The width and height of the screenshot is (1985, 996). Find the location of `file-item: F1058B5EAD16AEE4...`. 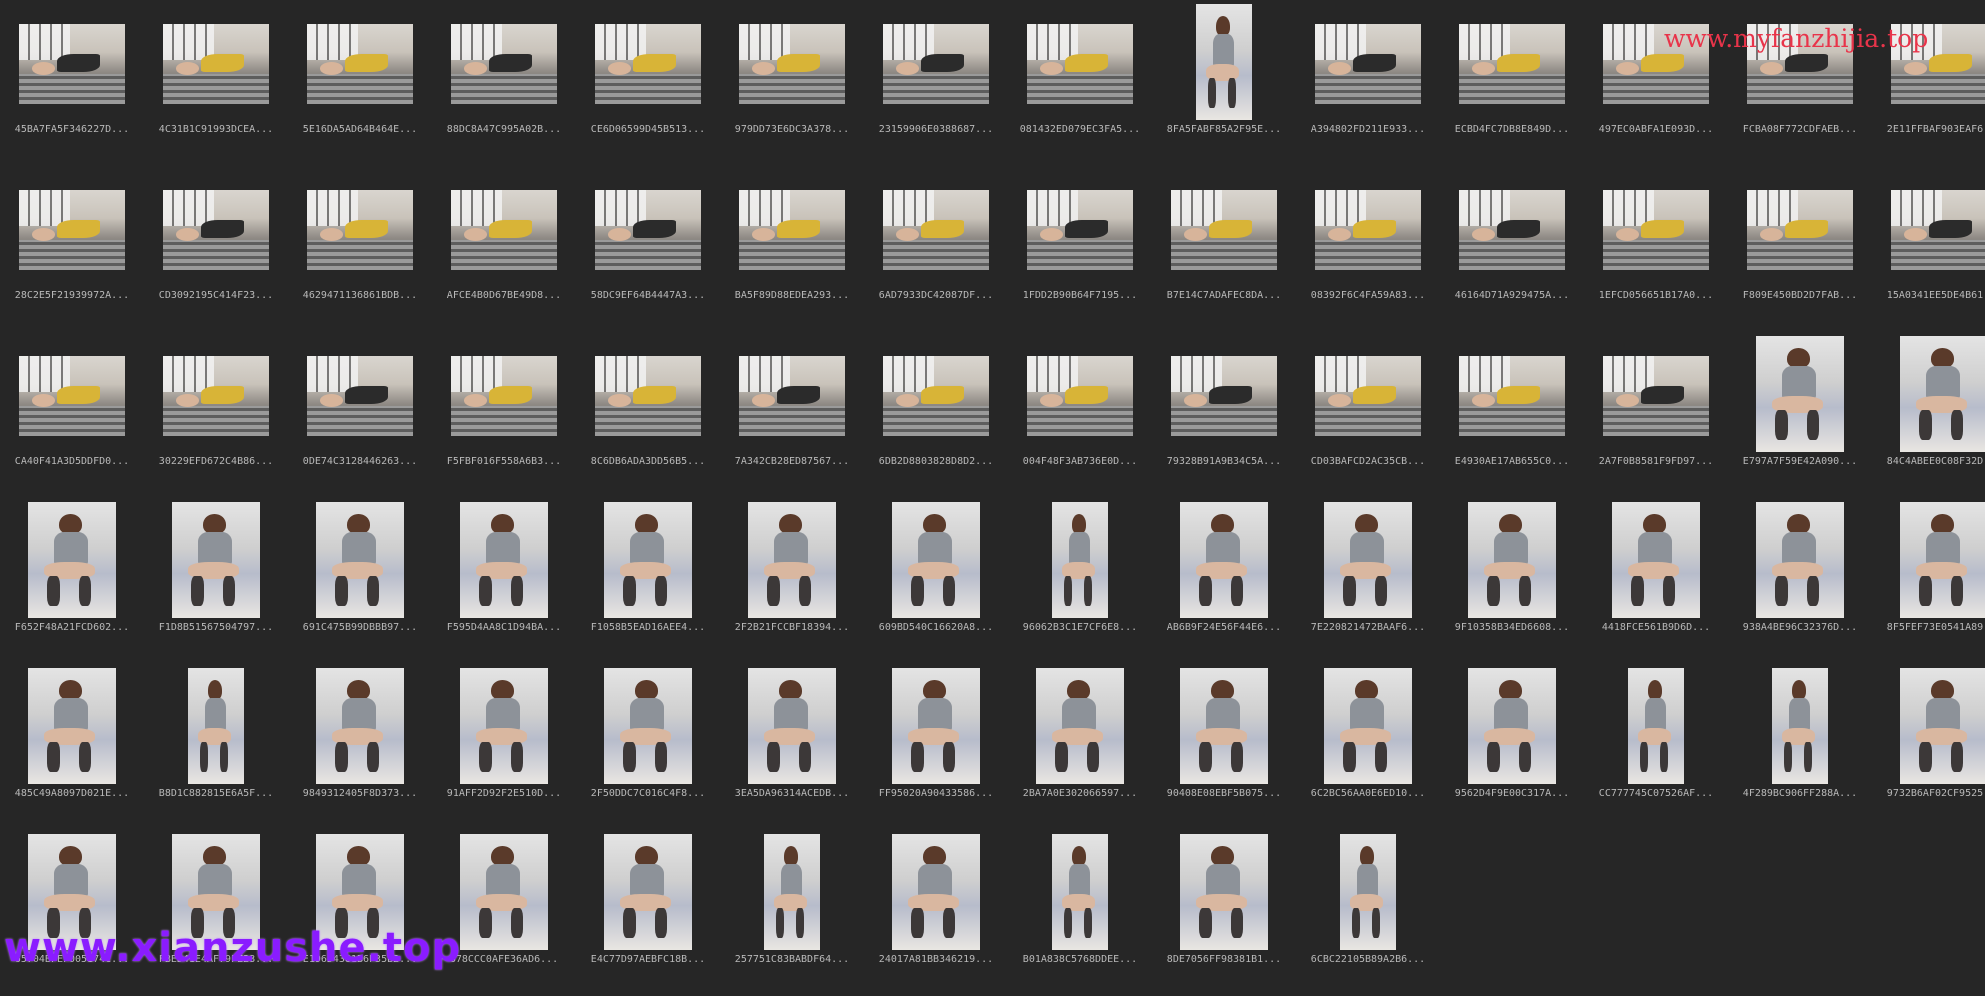

file-item: F1058B5EAD16AEE4... is located at coordinates (648, 581).